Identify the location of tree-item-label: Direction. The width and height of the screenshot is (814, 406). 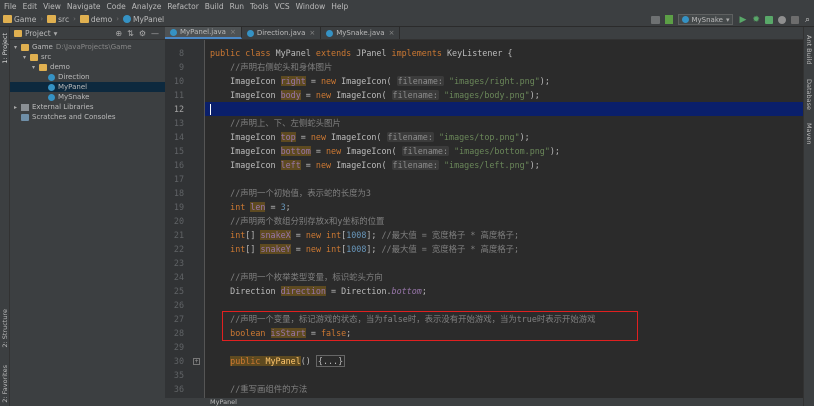
(74, 77).